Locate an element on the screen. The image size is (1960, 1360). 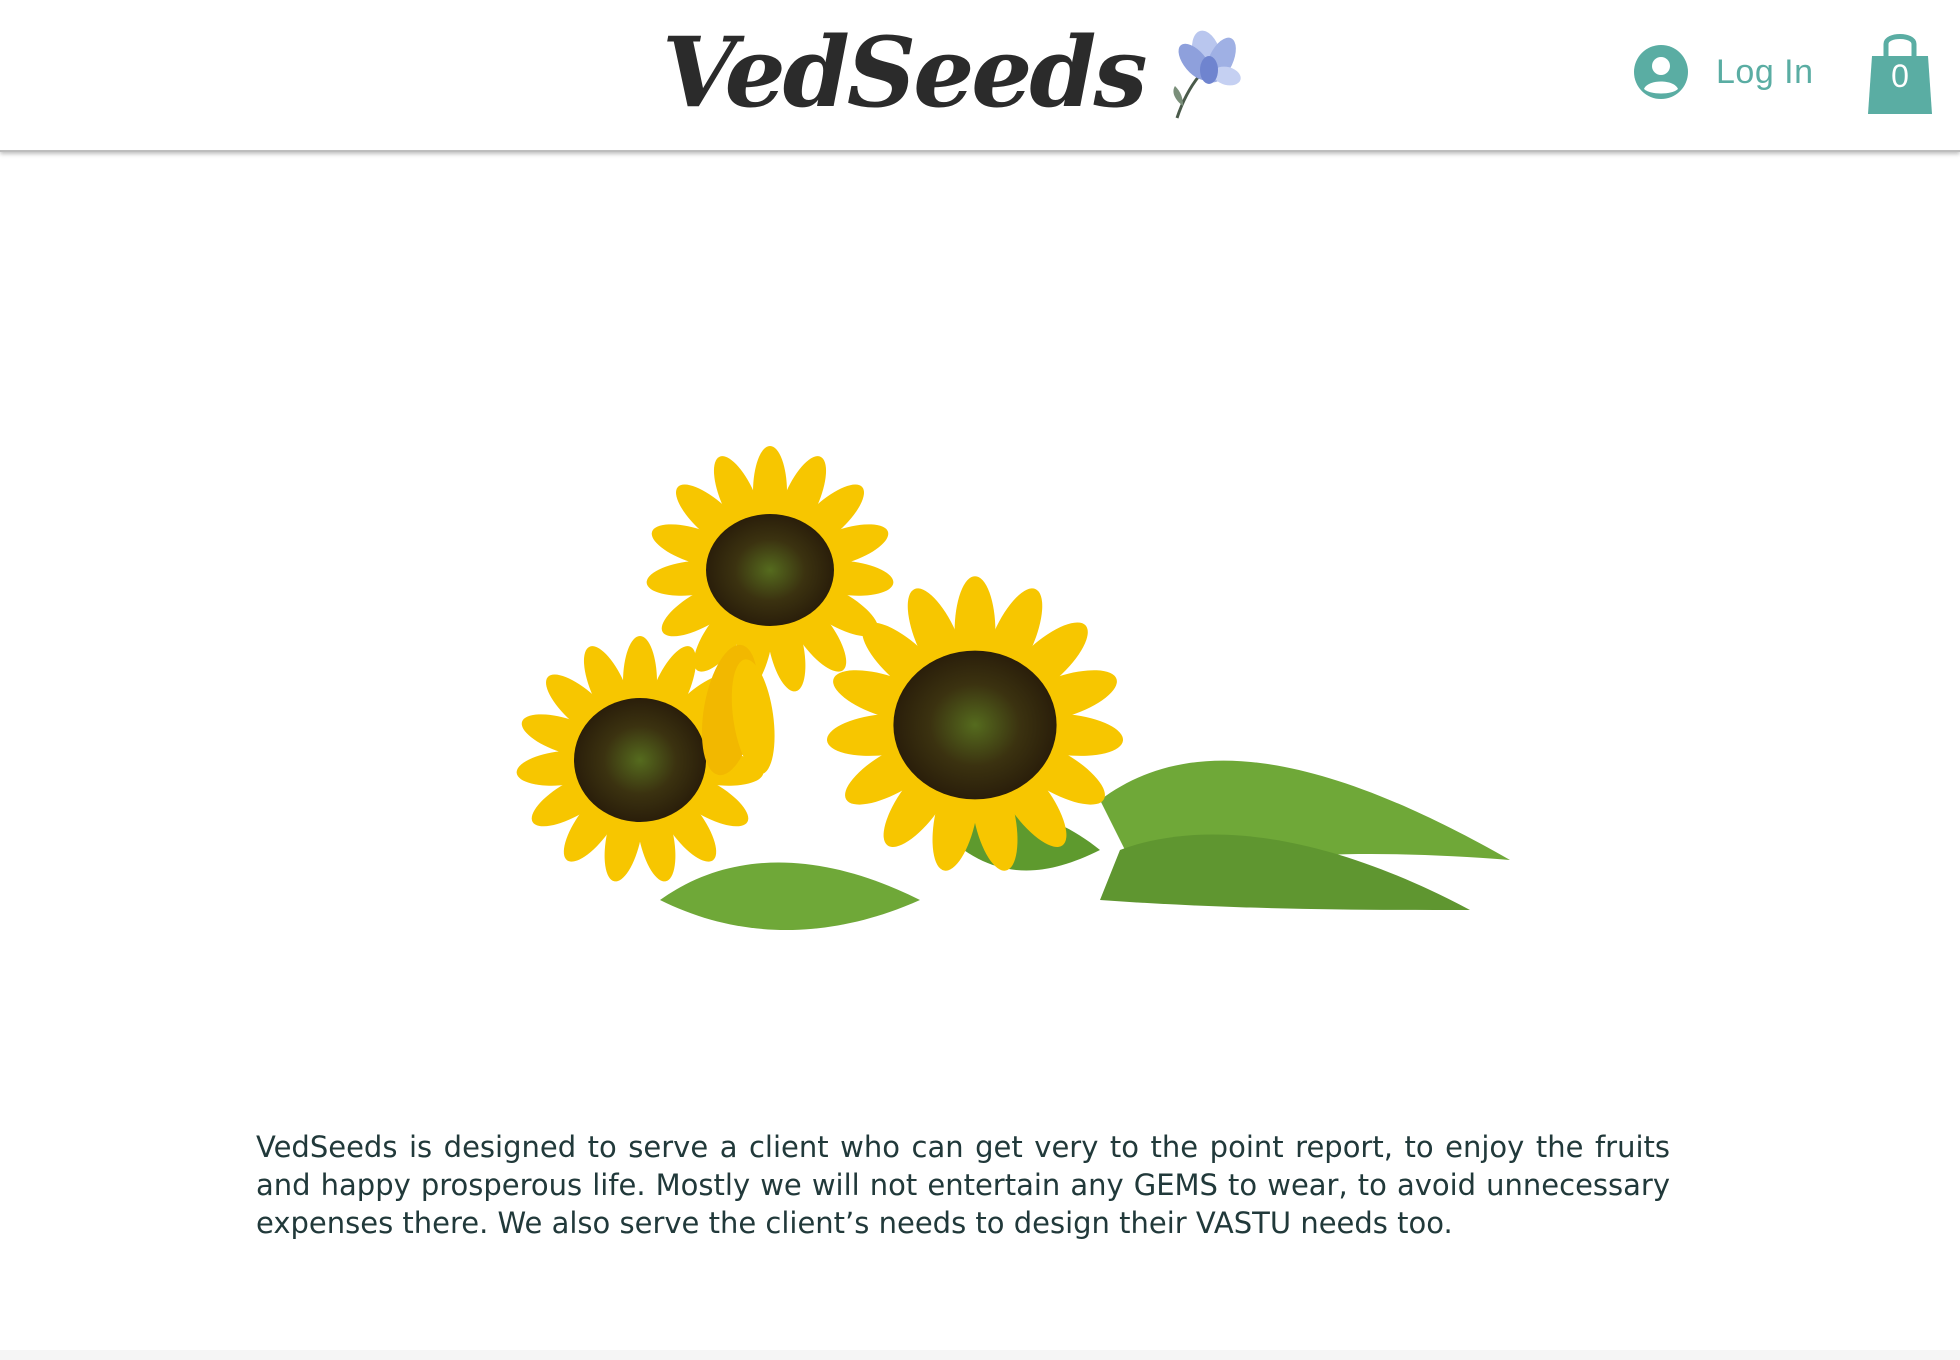
site-logo: VedSeeds is located at coordinates (952, 79).